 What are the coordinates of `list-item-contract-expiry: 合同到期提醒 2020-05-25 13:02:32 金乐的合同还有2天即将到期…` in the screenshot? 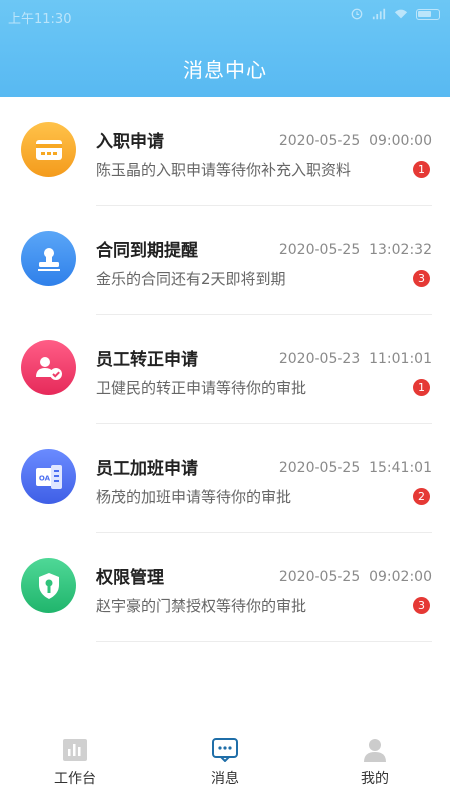 It's located at (225, 260).